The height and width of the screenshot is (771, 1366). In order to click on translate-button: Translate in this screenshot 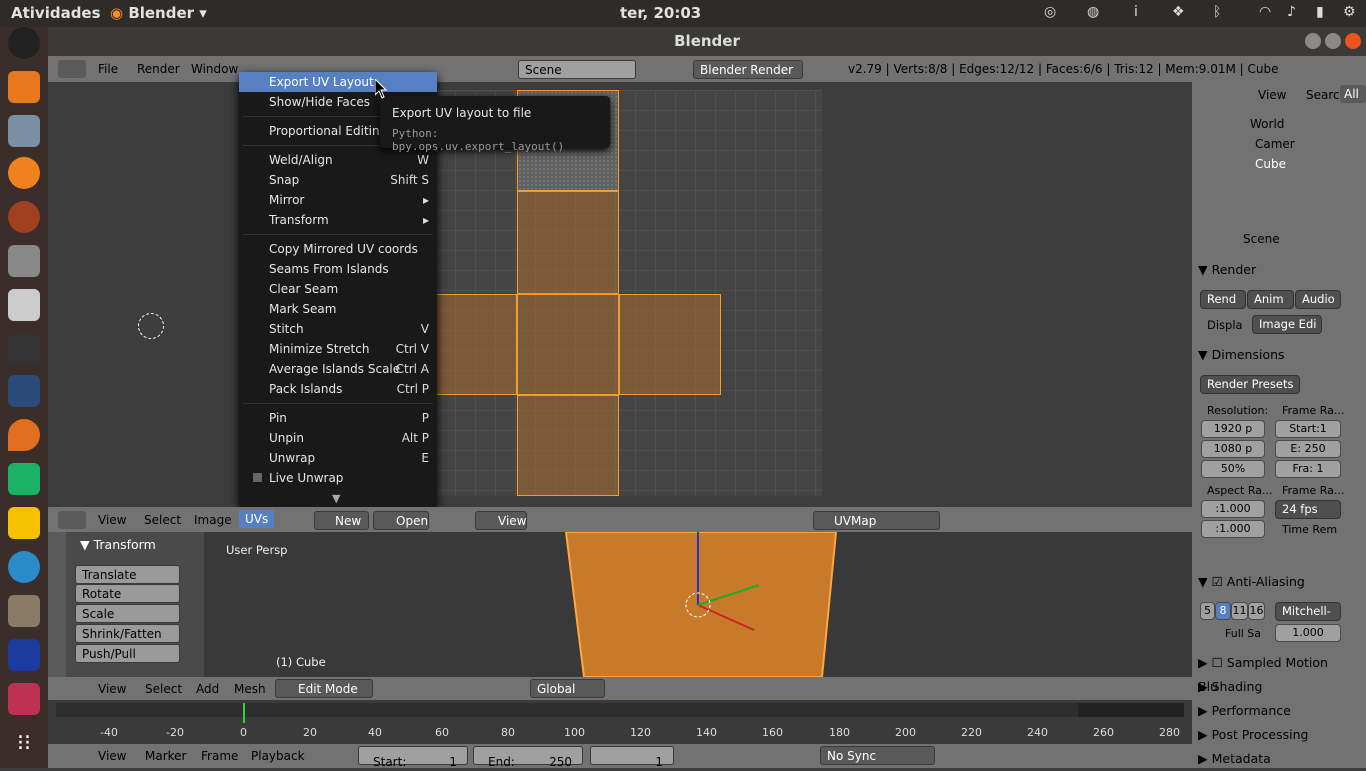, I will do `click(127, 574)`.